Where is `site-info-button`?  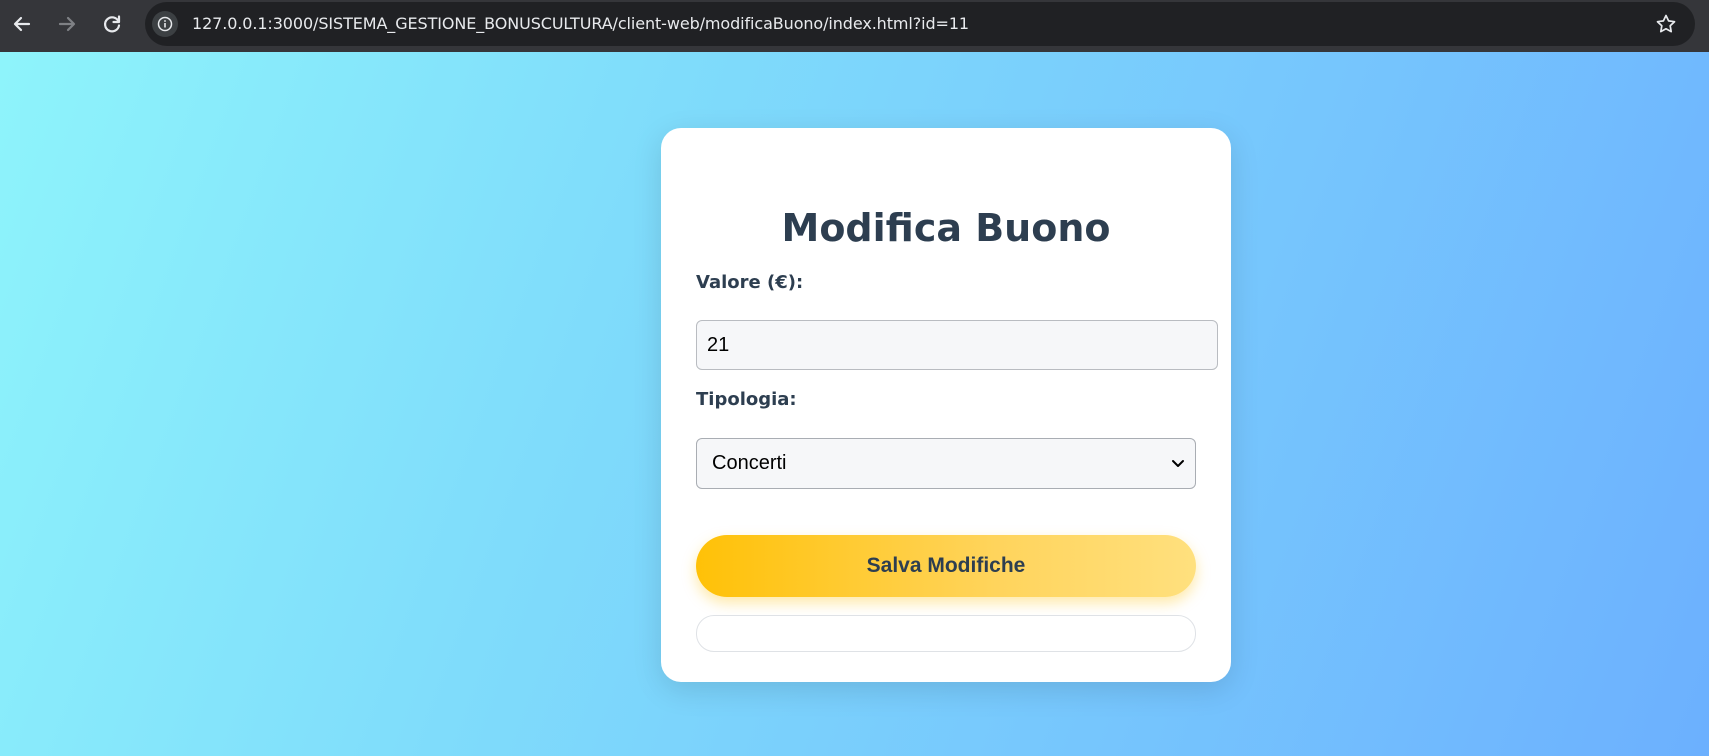 site-info-button is located at coordinates (165, 24).